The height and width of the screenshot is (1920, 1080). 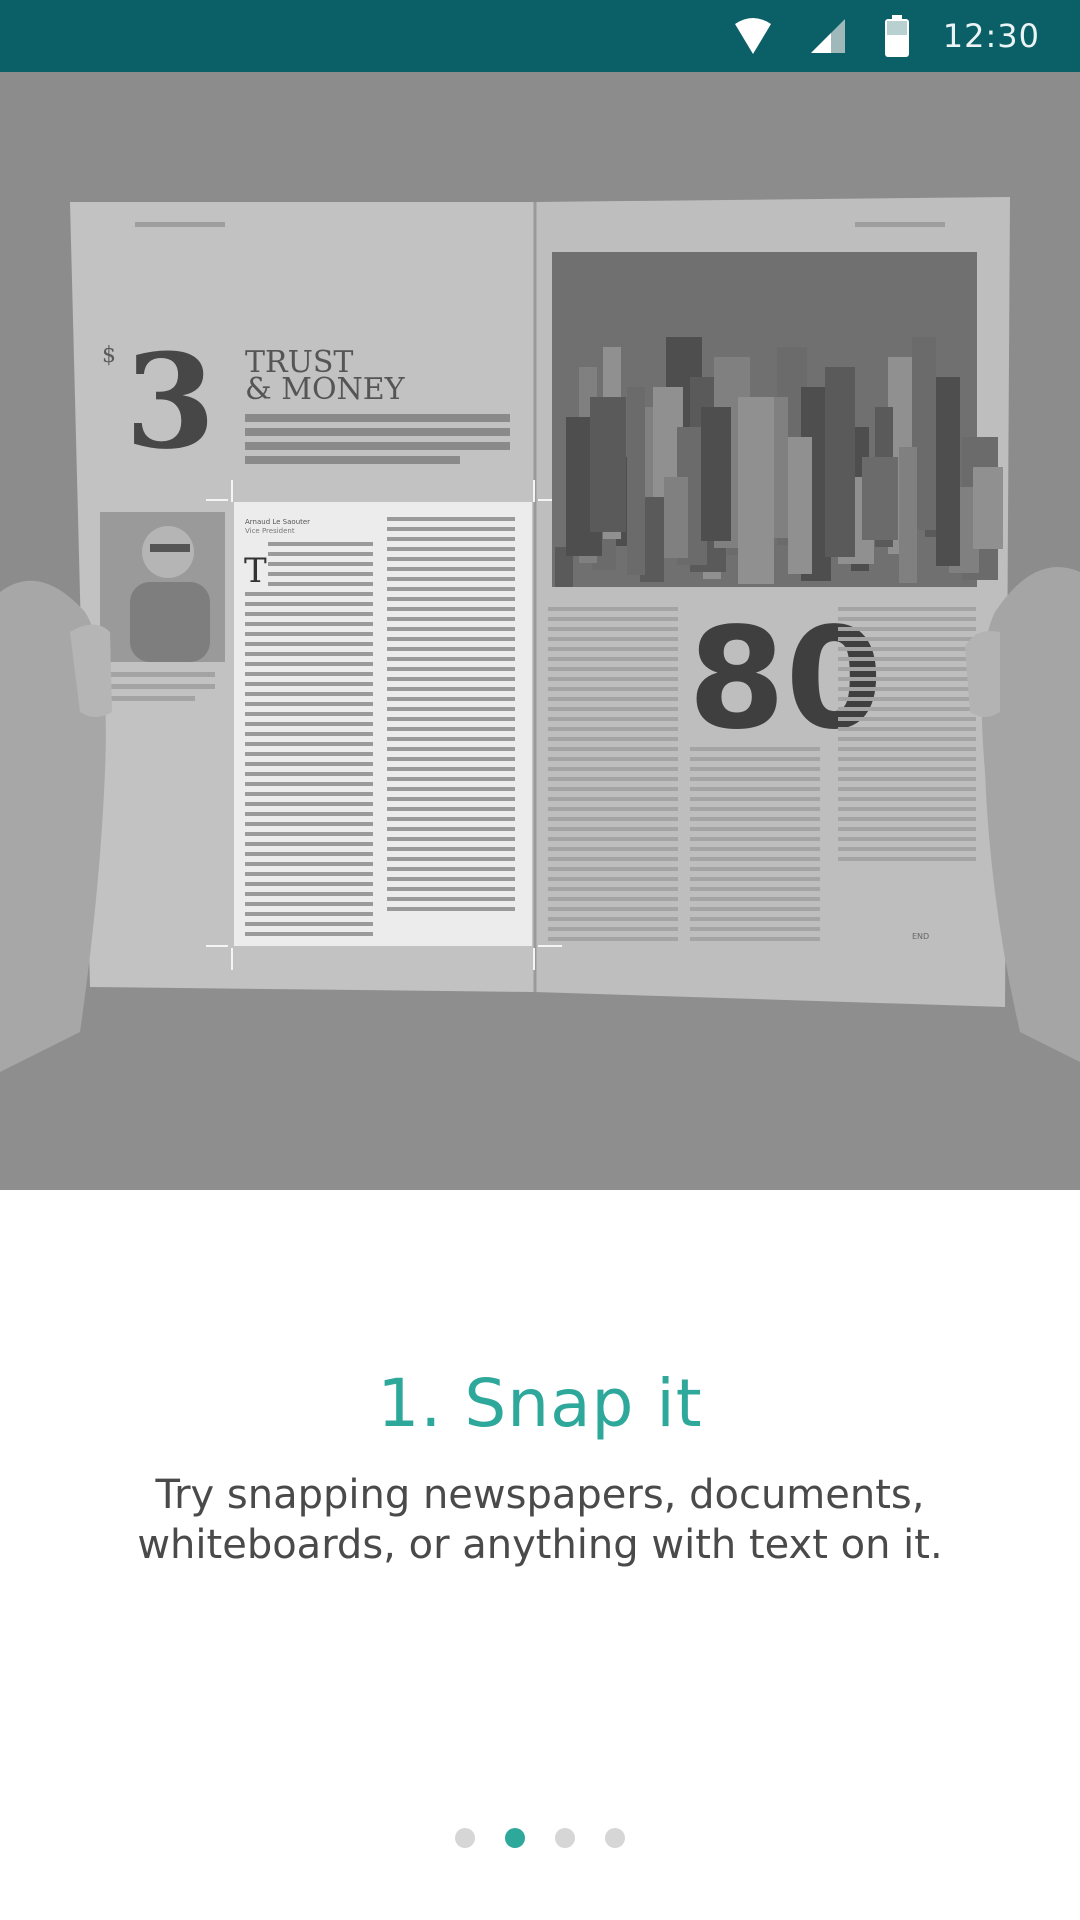 I want to click on svg-text: Vice President, so click(x=270, y=531).